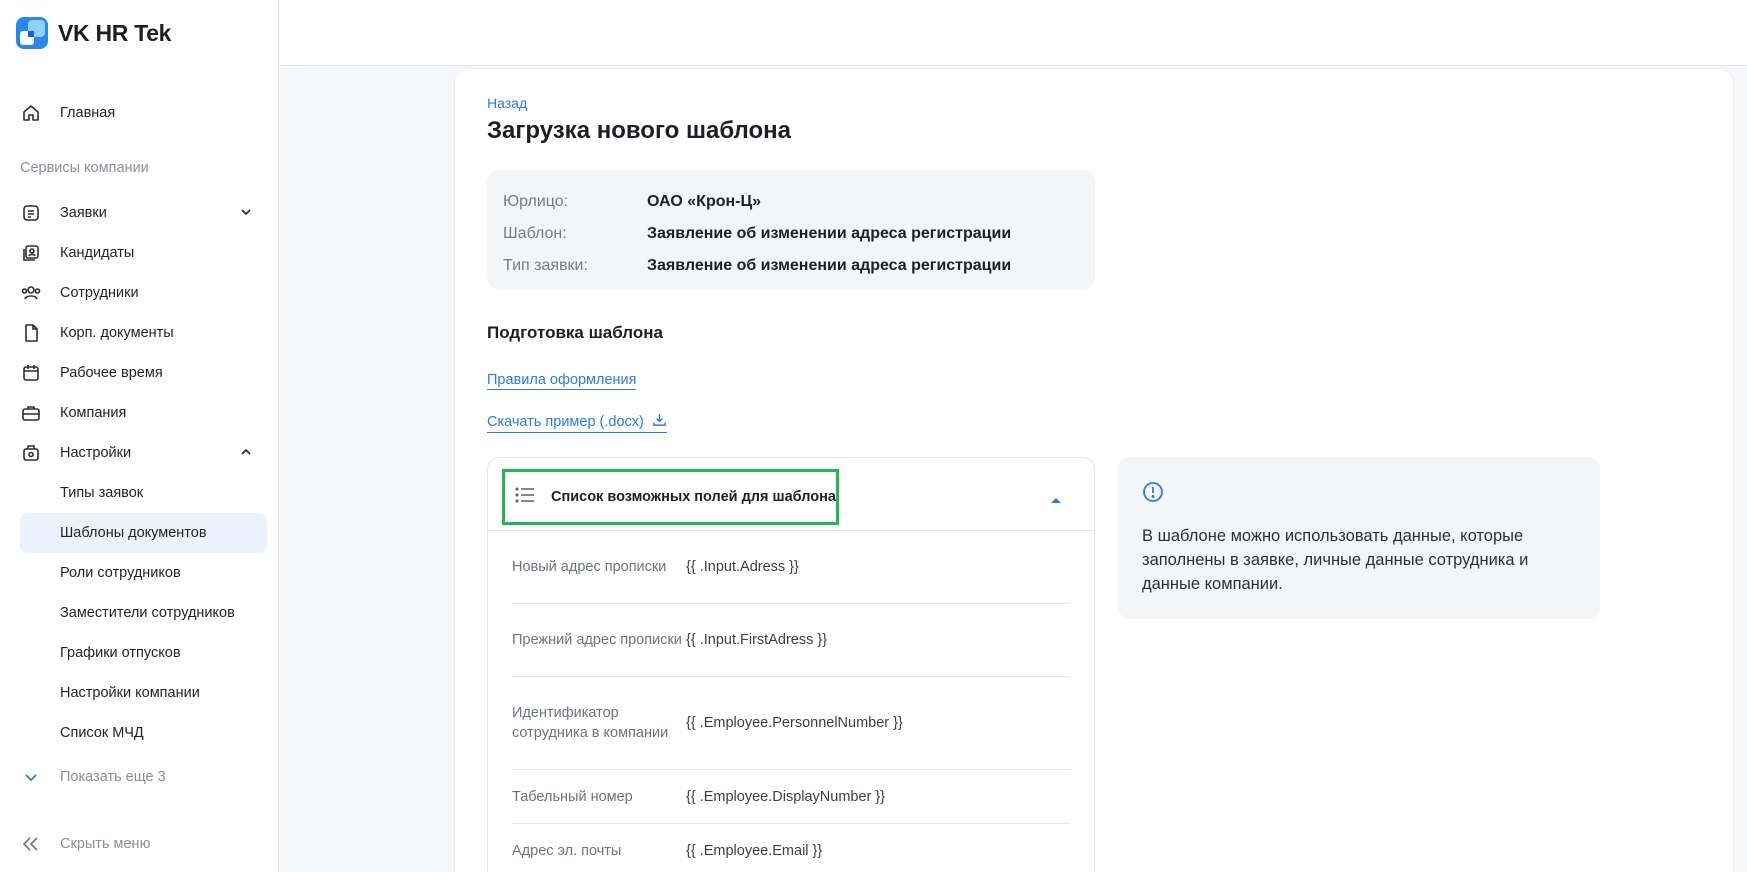  Describe the element at coordinates (31, 453) in the screenshot. I see `settings-icon` at that location.